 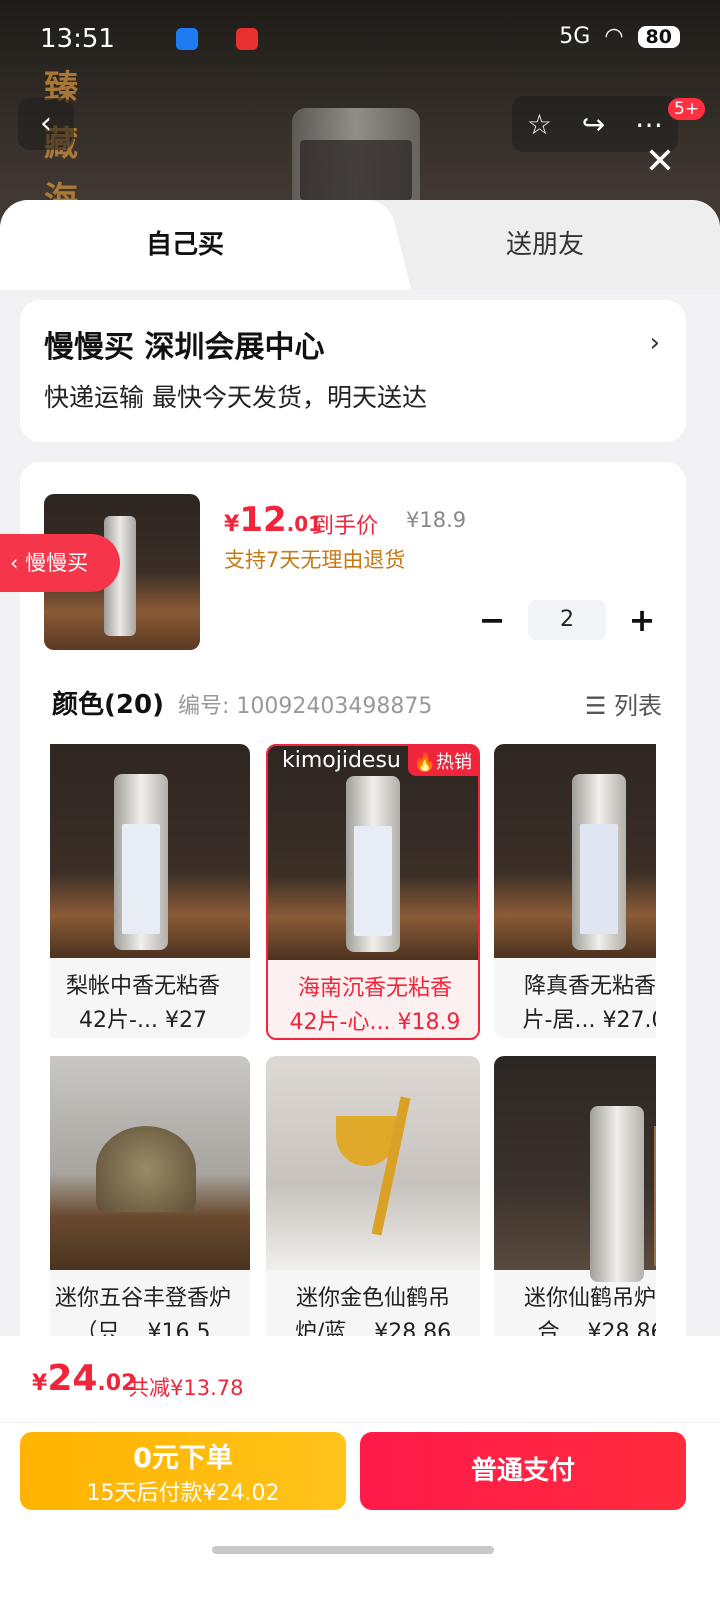 I want to click on close-icon: ✕, so click(x=660, y=162).